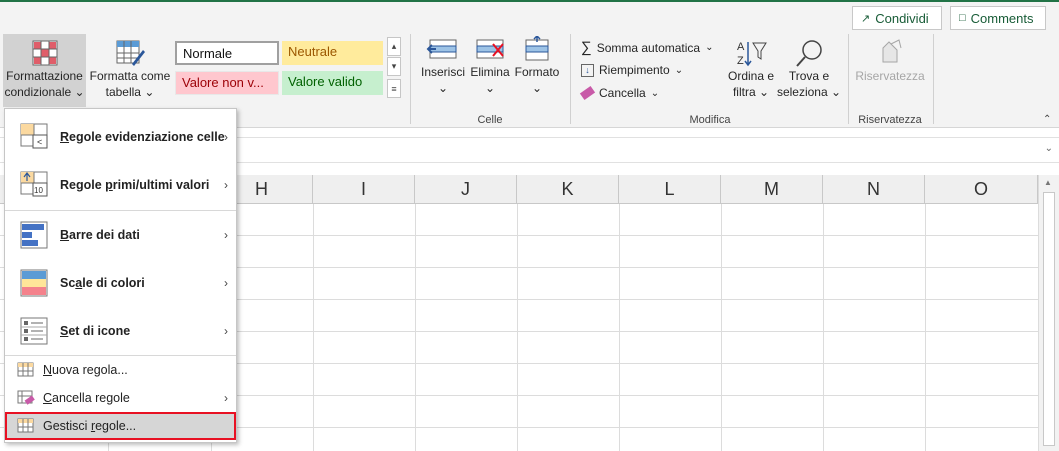 The width and height of the screenshot is (1059, 451). I want to click on scroll-up-icon: ▲, so click(1048, 182).